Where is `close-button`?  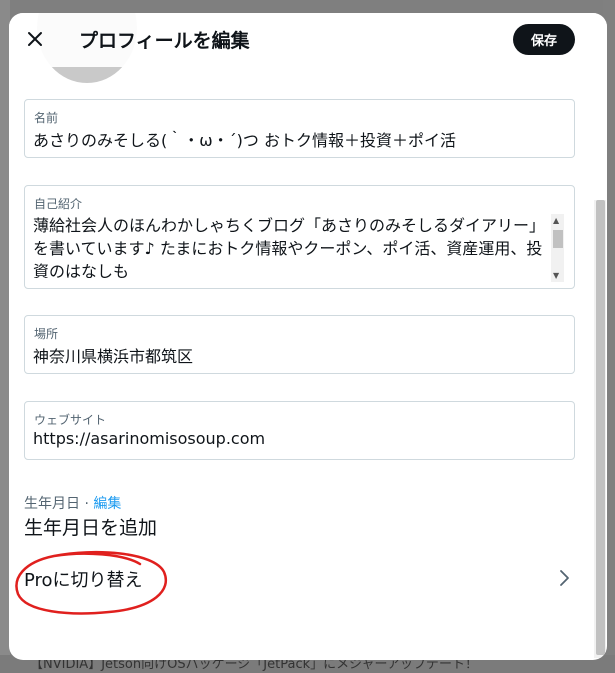 close-button is located at coordinates (35, 39).